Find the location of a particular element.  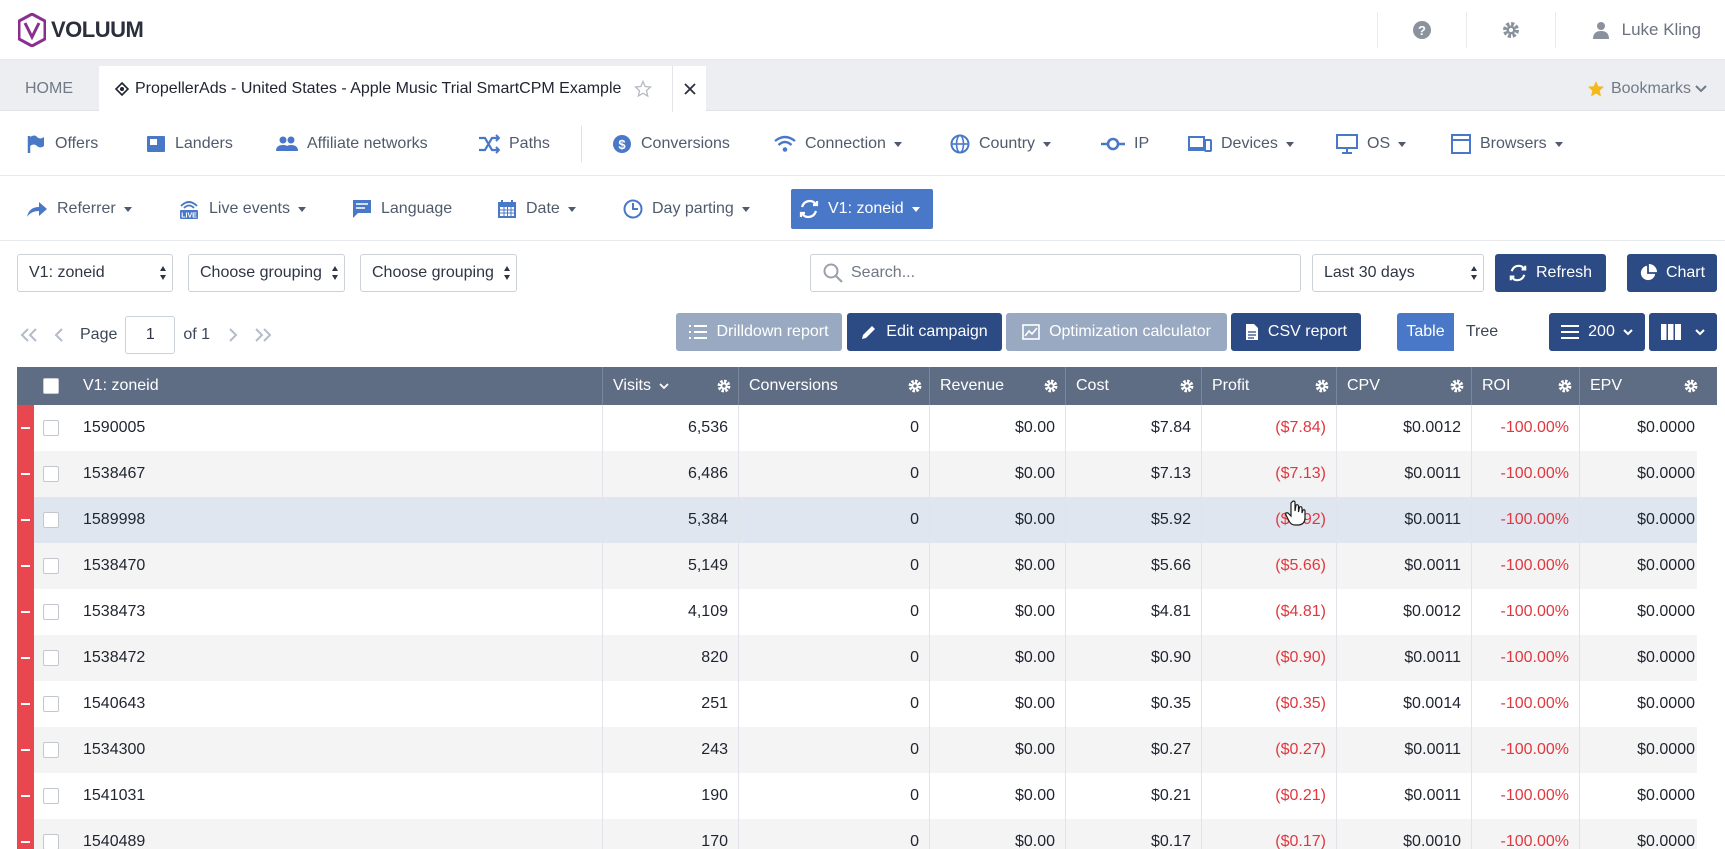

nav-connection: Connection is located at coordinates (838, 144).